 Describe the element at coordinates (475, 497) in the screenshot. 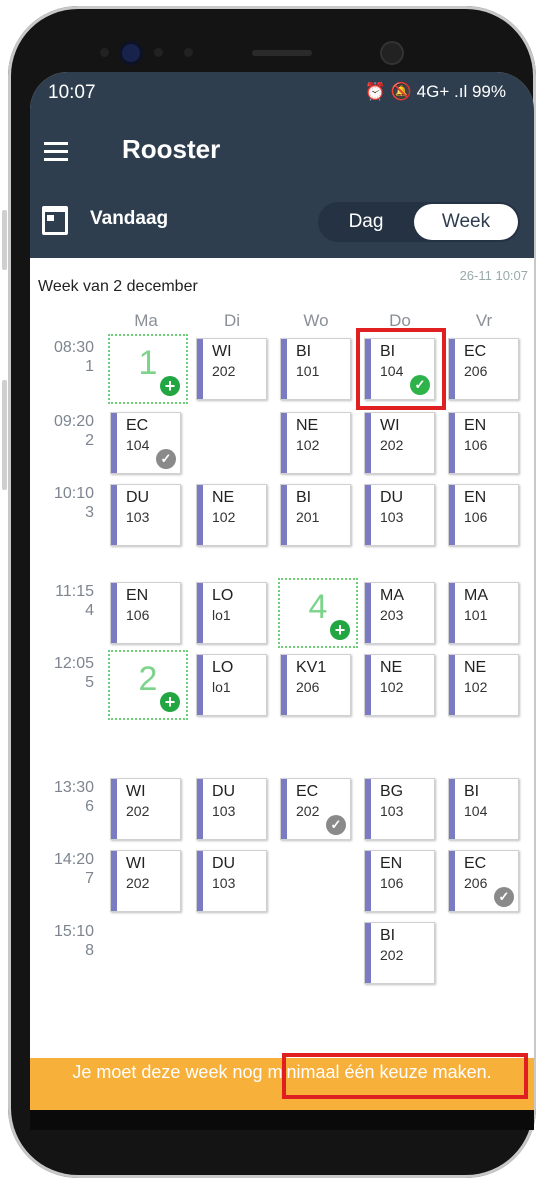

I see `lesson-subject: EN` at that location.